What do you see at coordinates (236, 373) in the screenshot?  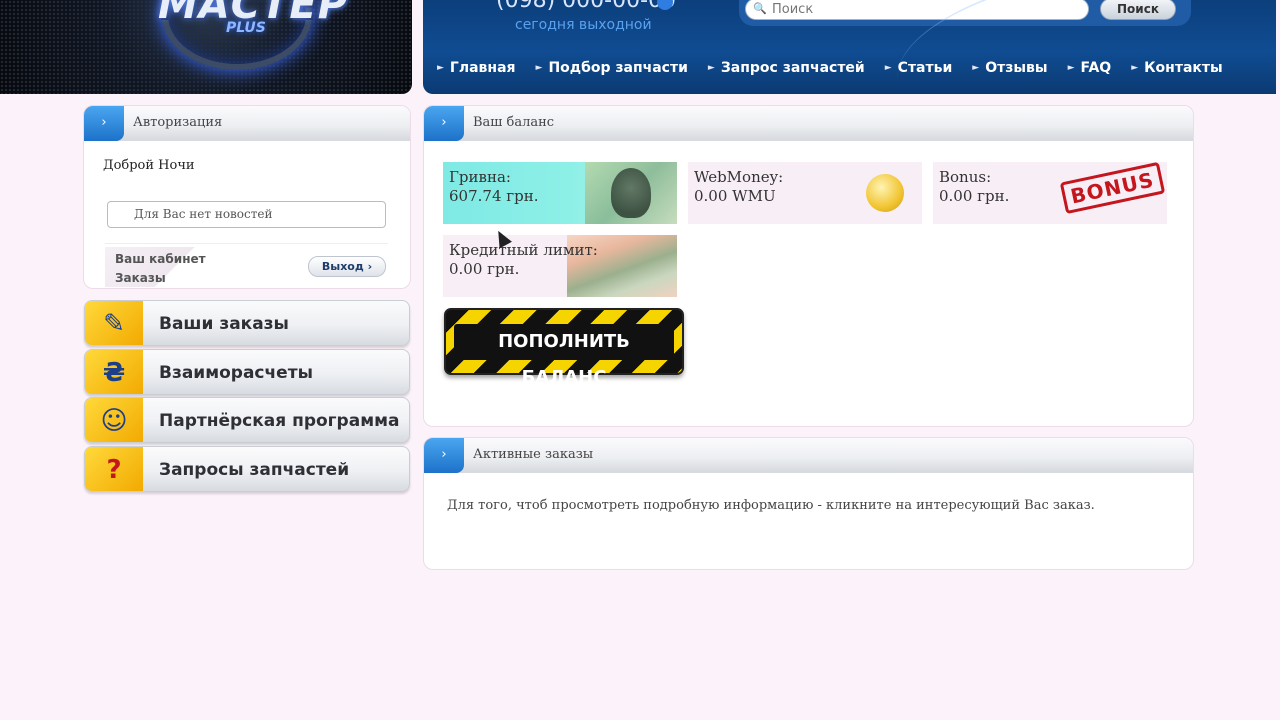 I see `menu-label: Взаиморасчеты` at bounding box center [236, 373].